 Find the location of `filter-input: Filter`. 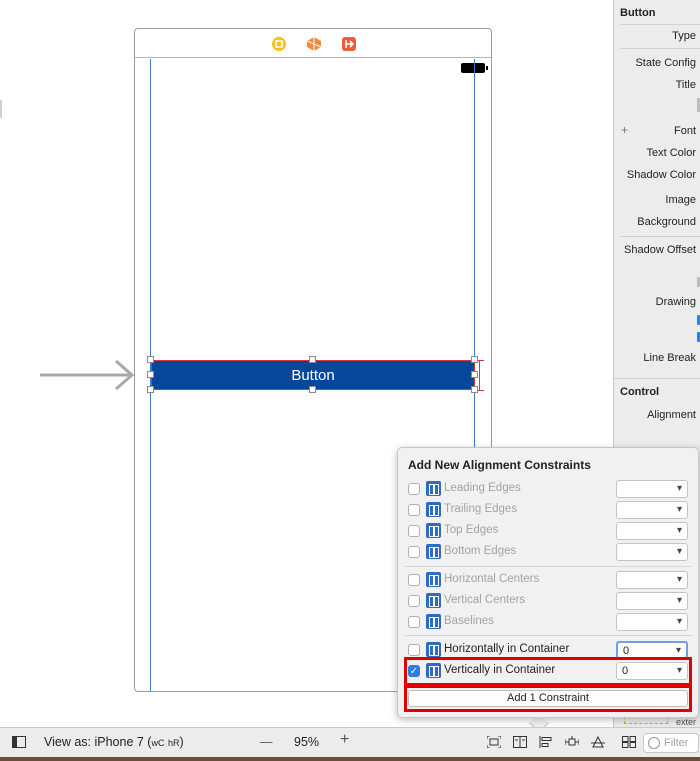

filter-input: Filter is located at coordinates (671, 743).